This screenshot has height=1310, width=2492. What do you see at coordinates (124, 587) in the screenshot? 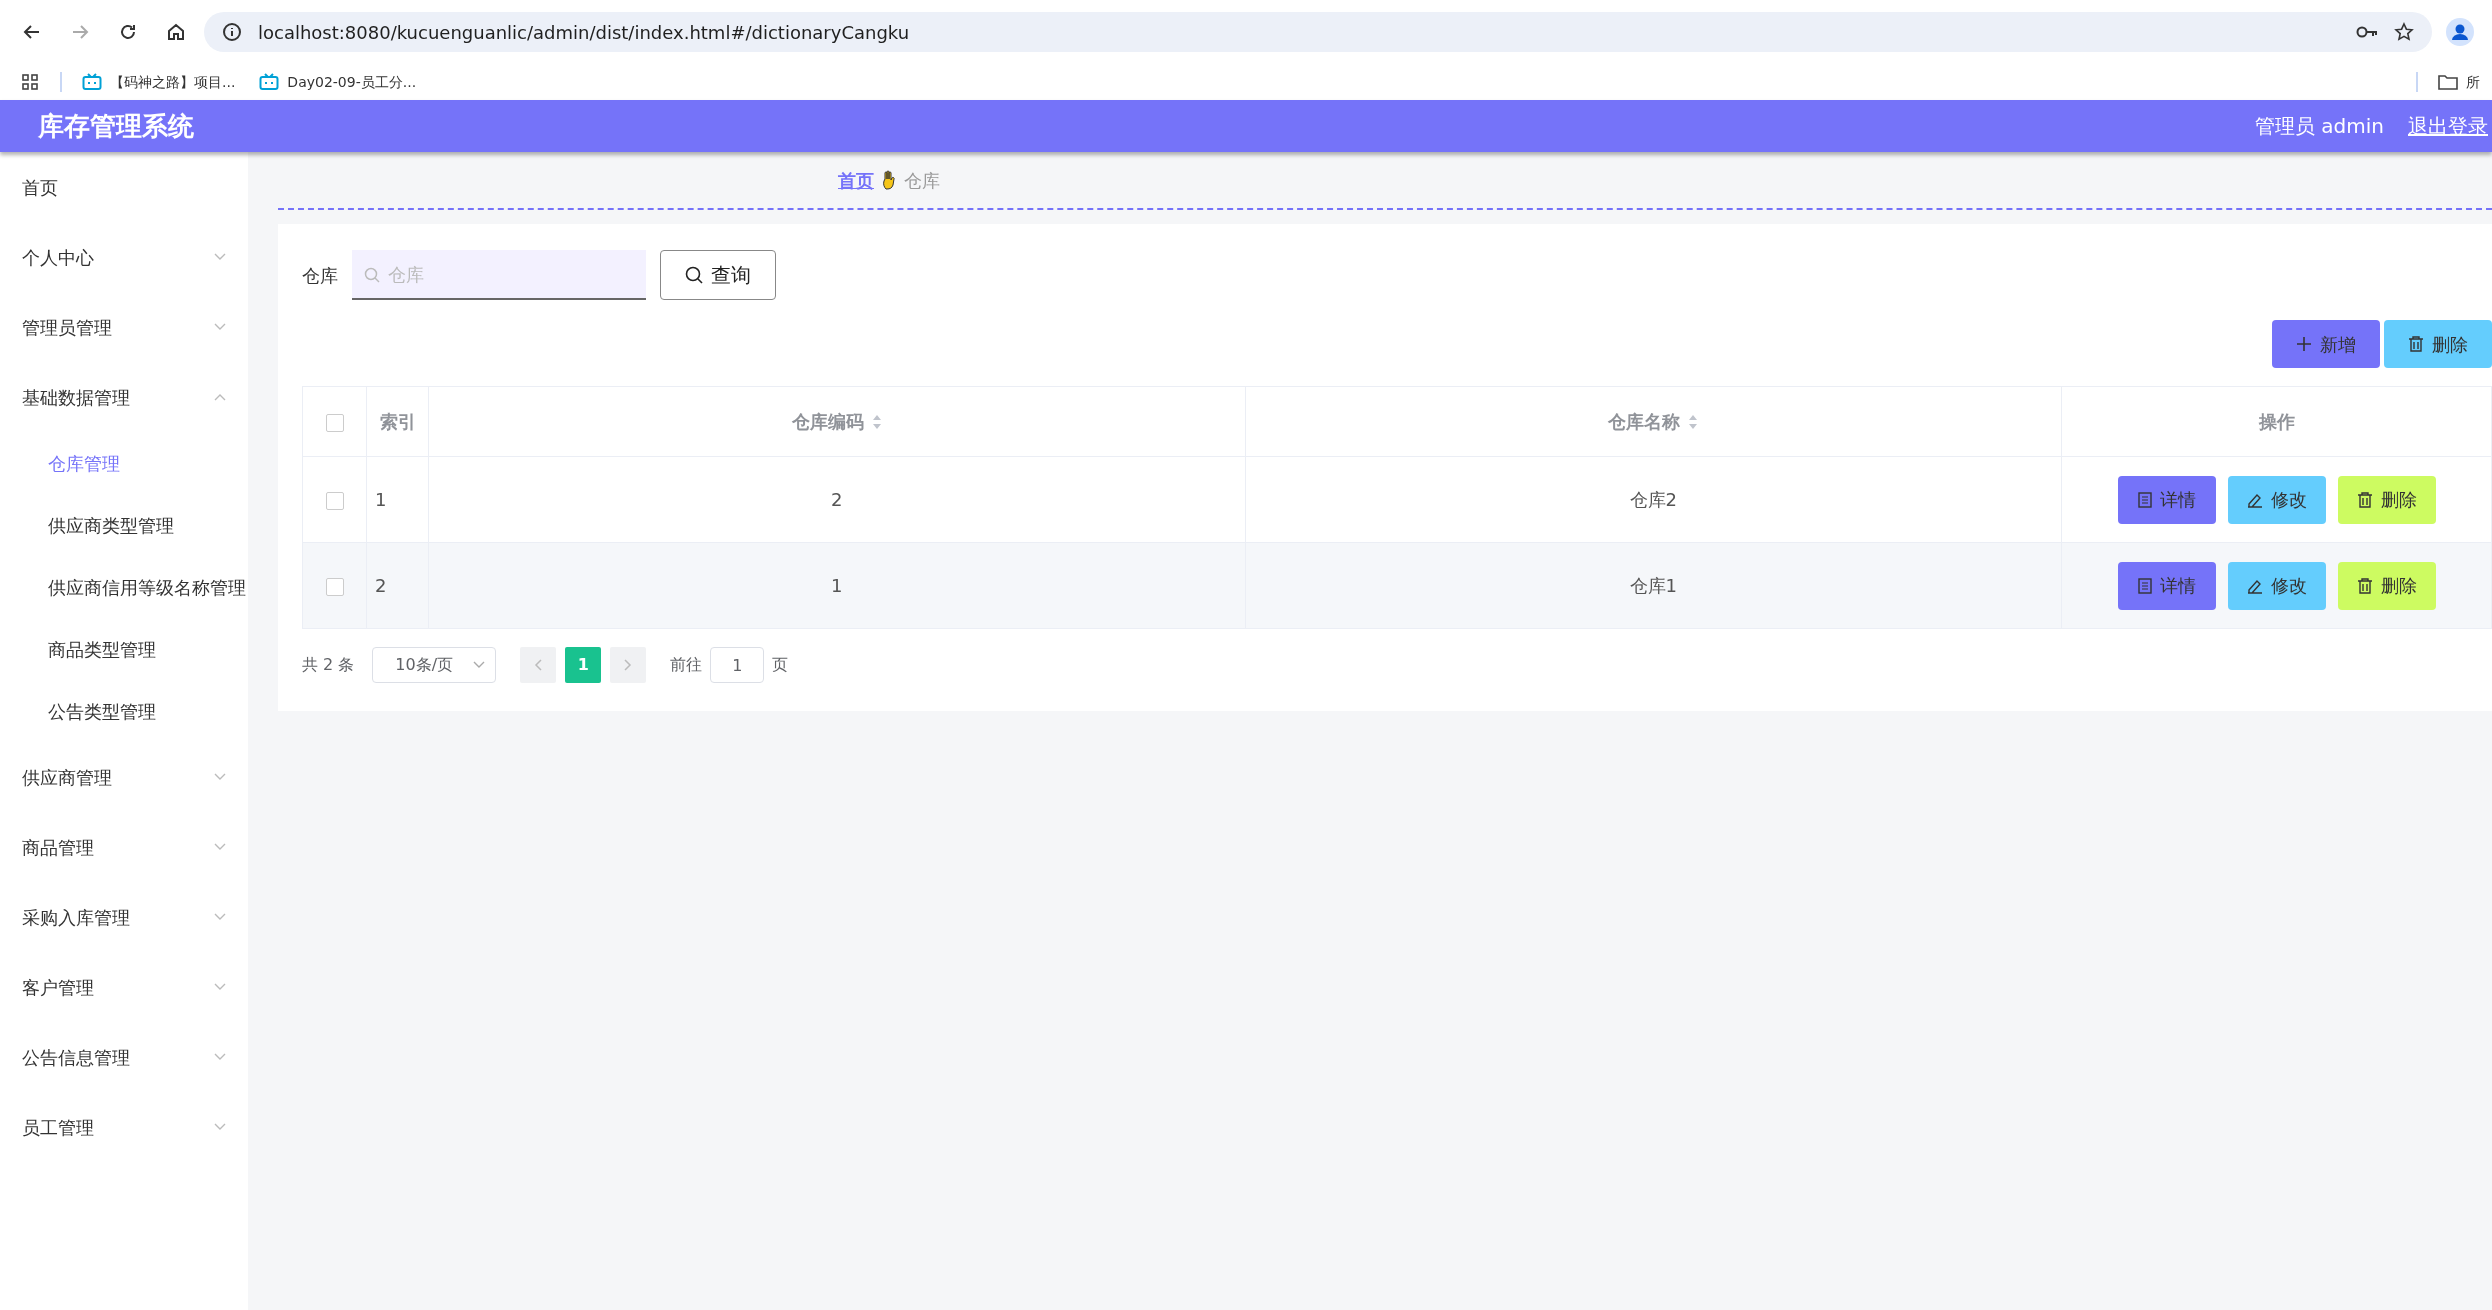
I see `submenu-item: 供应商信用等级名称管理` at bounding box center [124, 587].